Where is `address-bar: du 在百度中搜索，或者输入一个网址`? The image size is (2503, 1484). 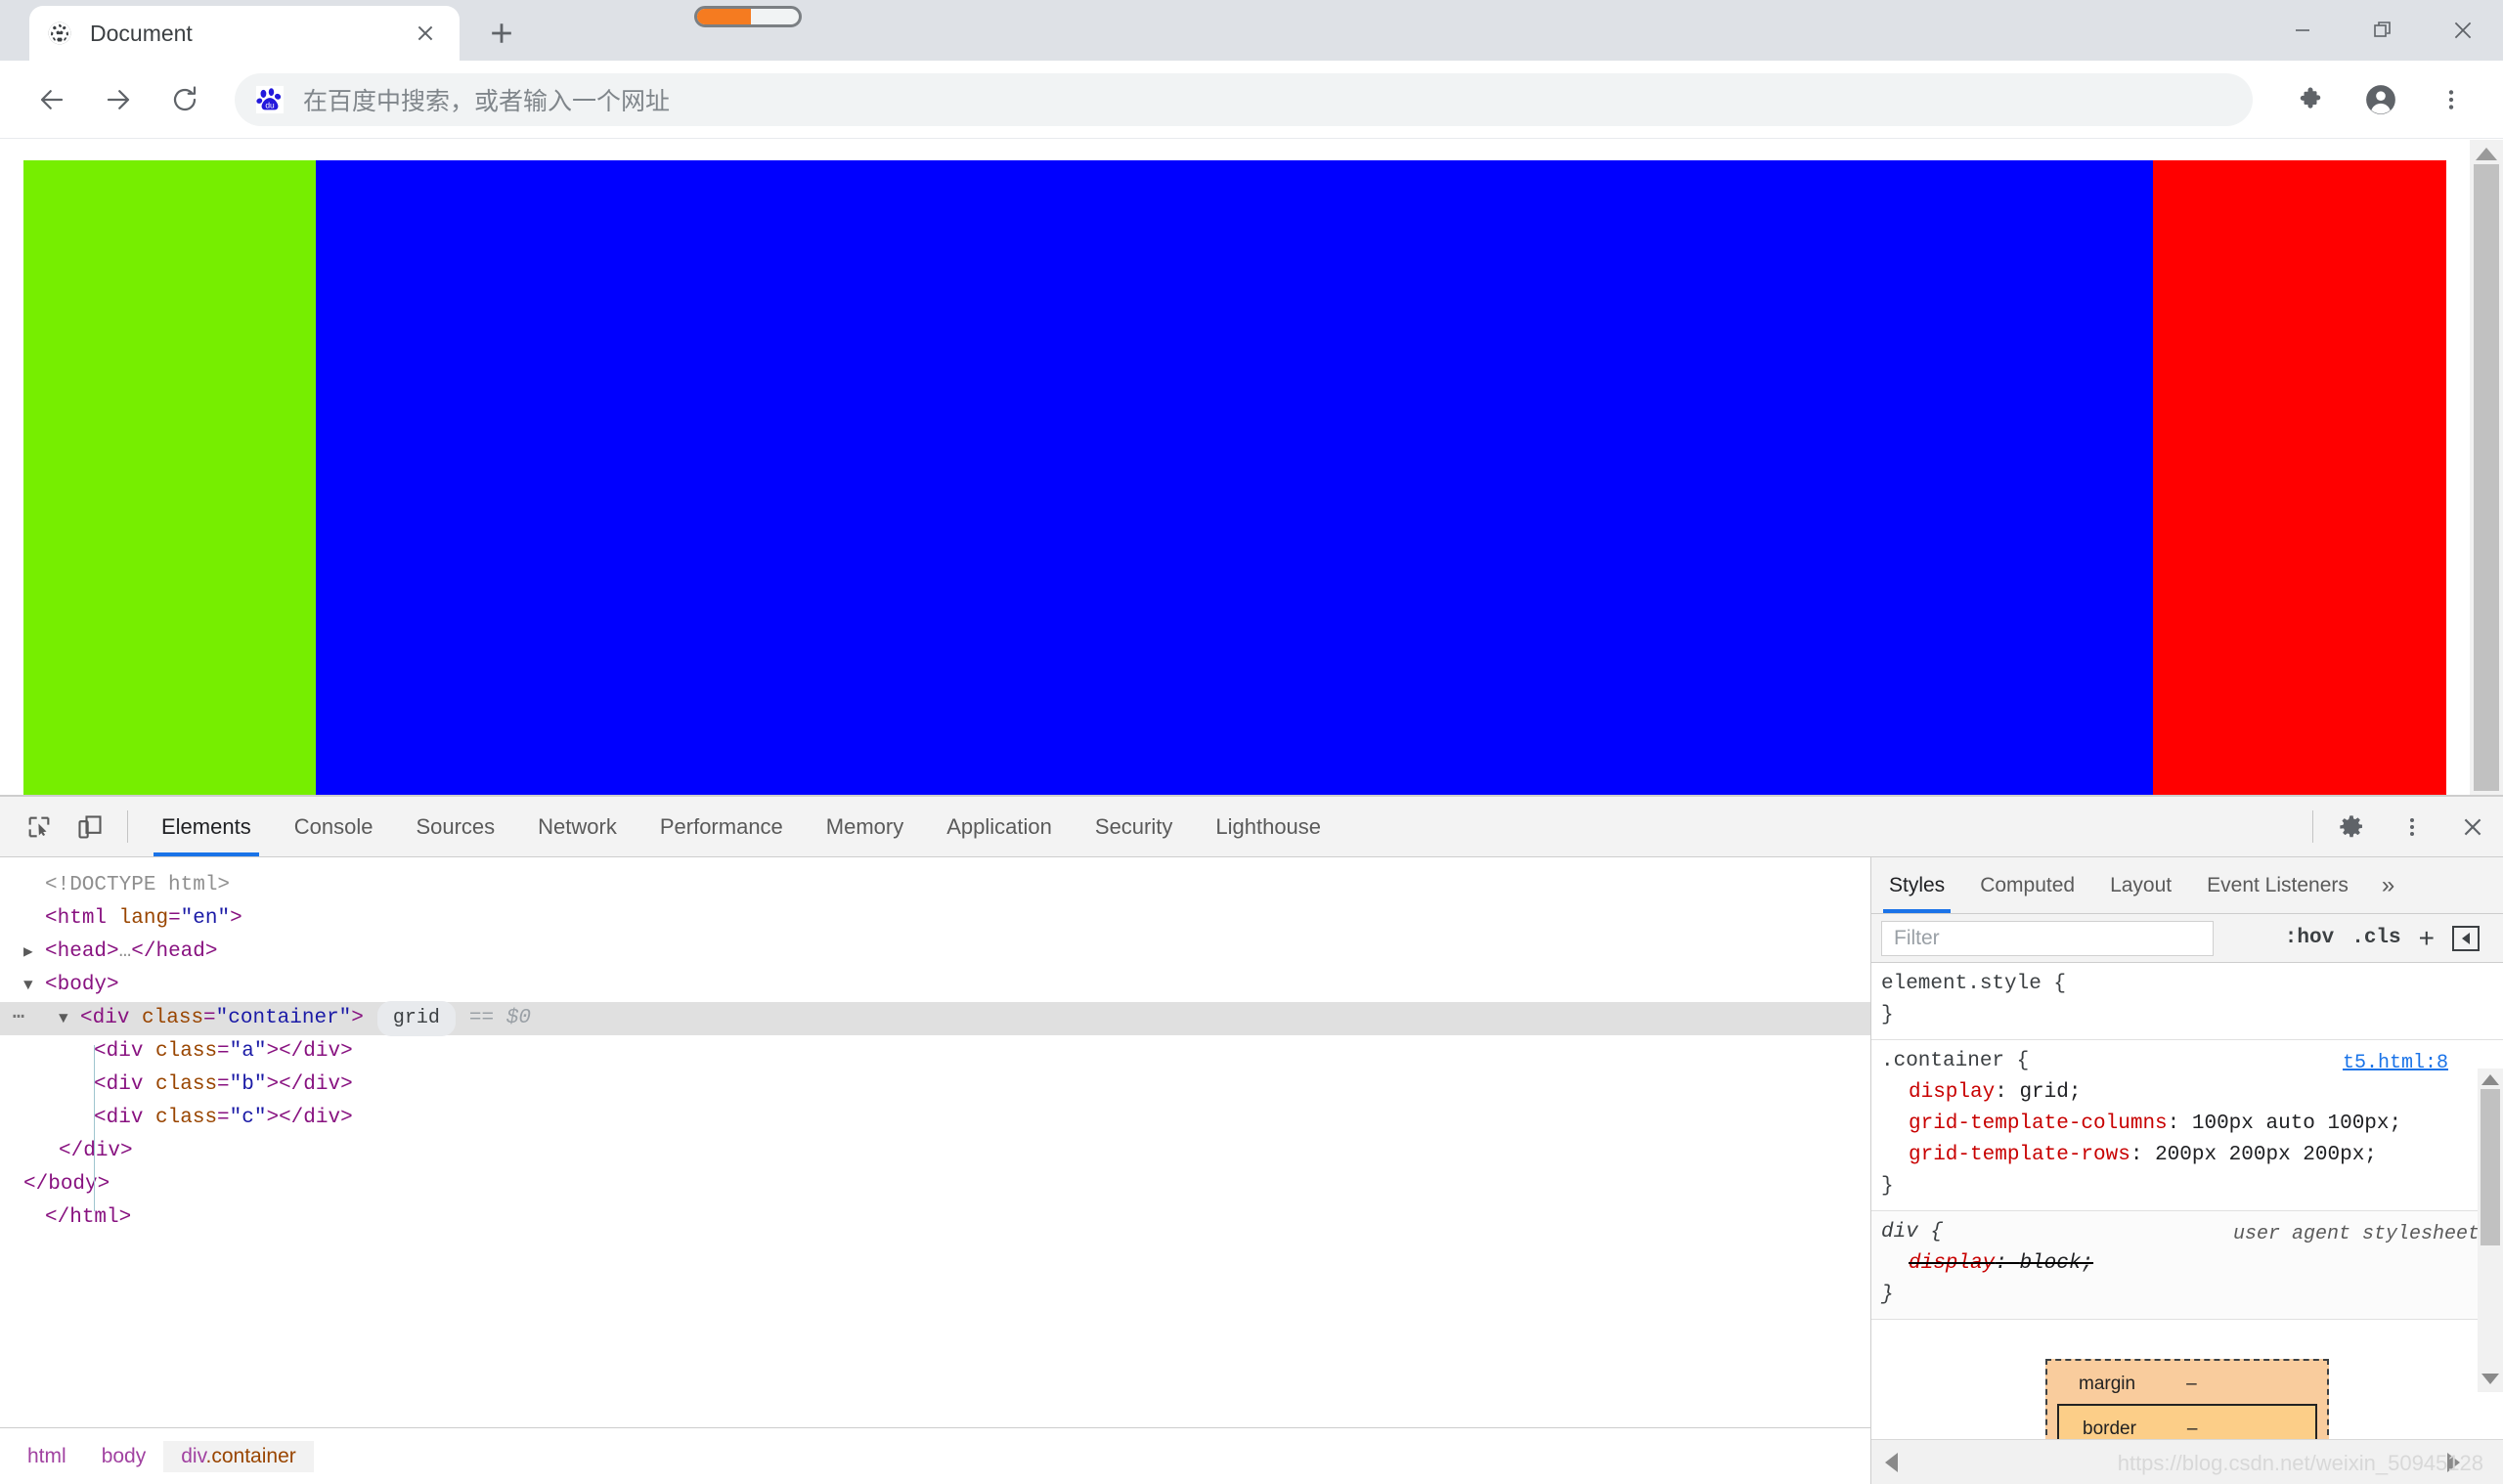
address-bar: du 在百度中搜索，或者输入一个网址 is located at coordinates (1244, 99).